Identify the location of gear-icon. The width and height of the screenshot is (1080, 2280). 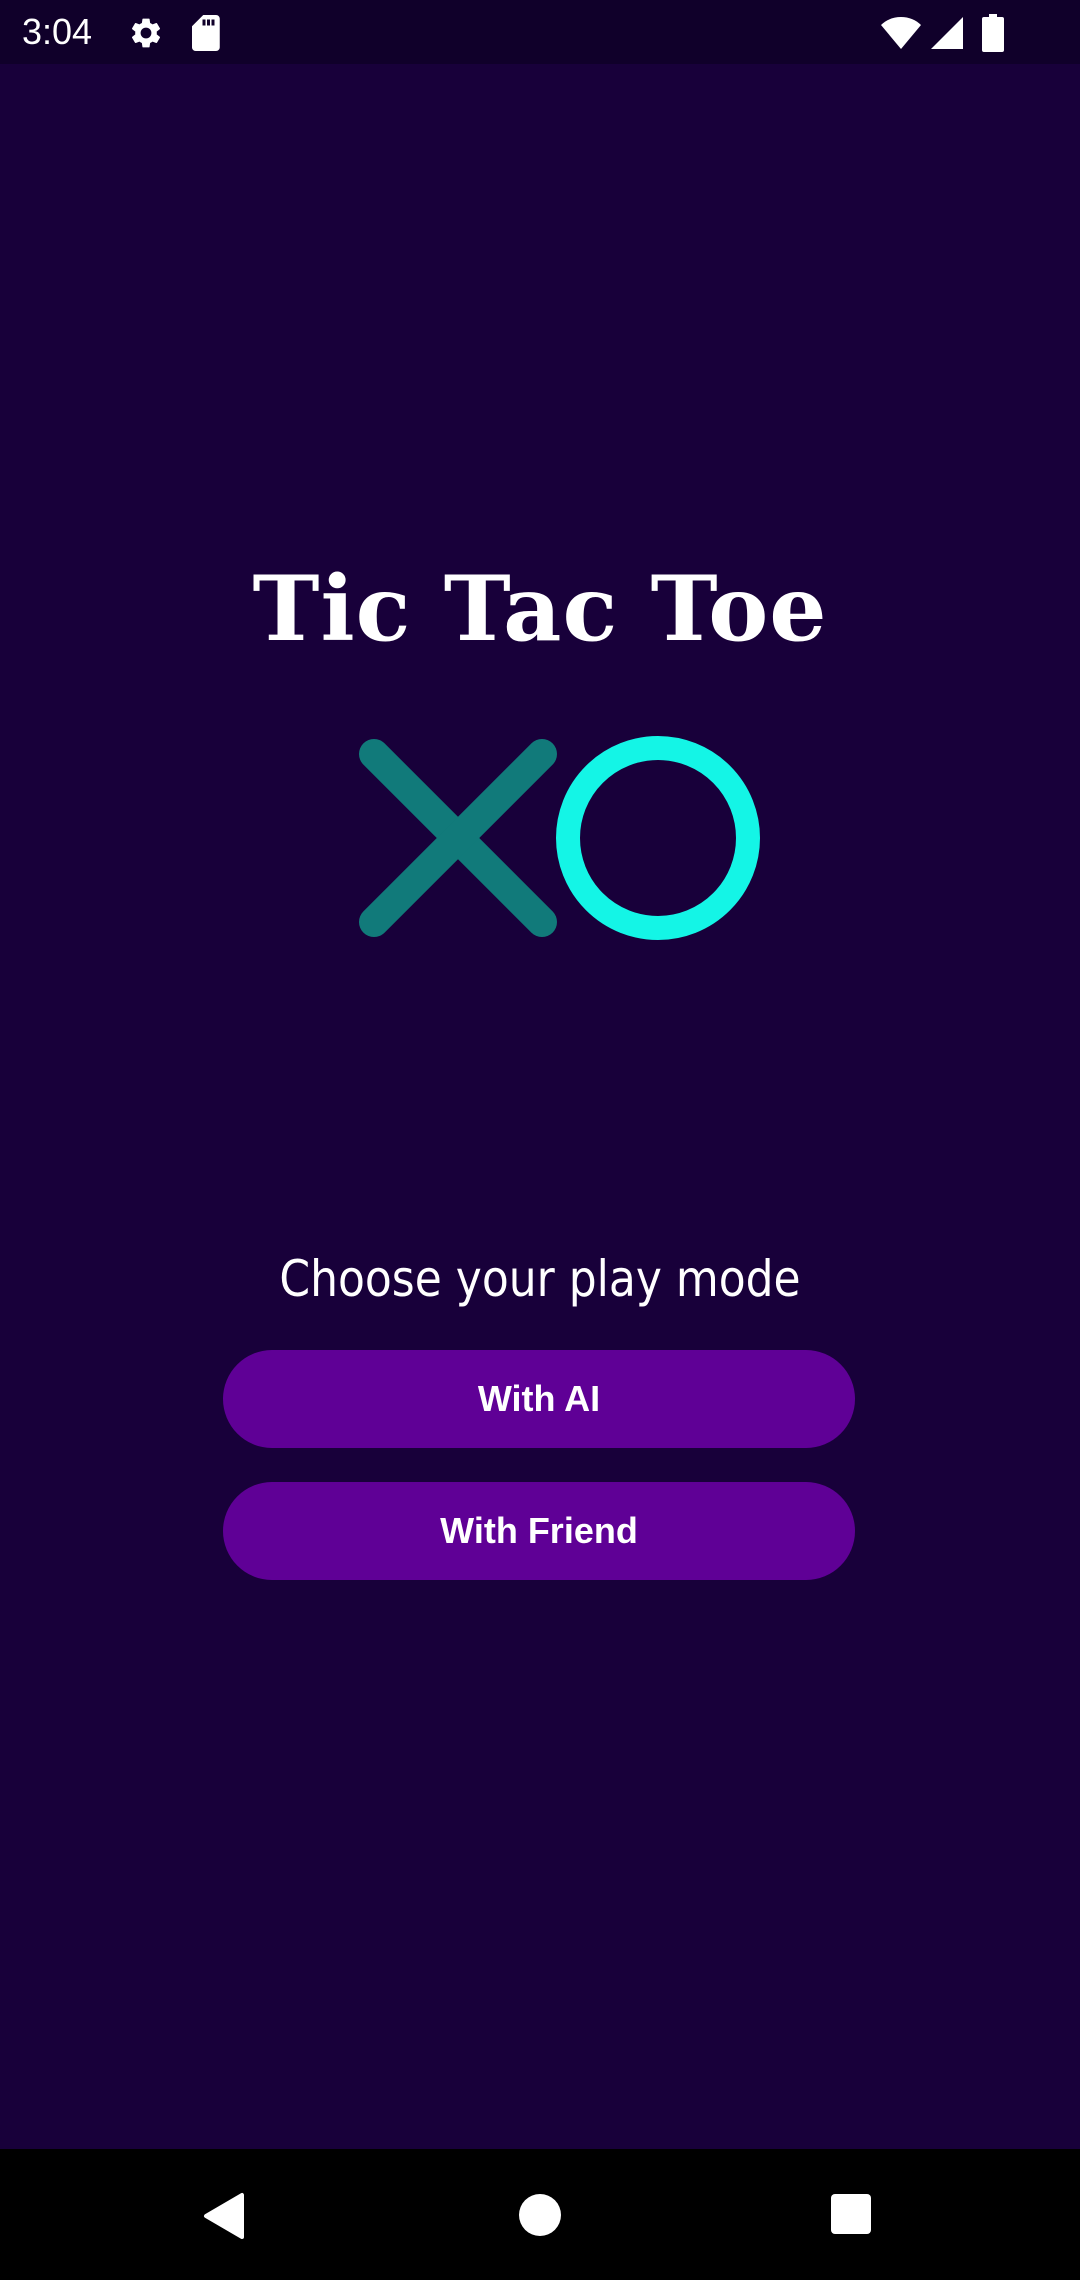
(146, 33).